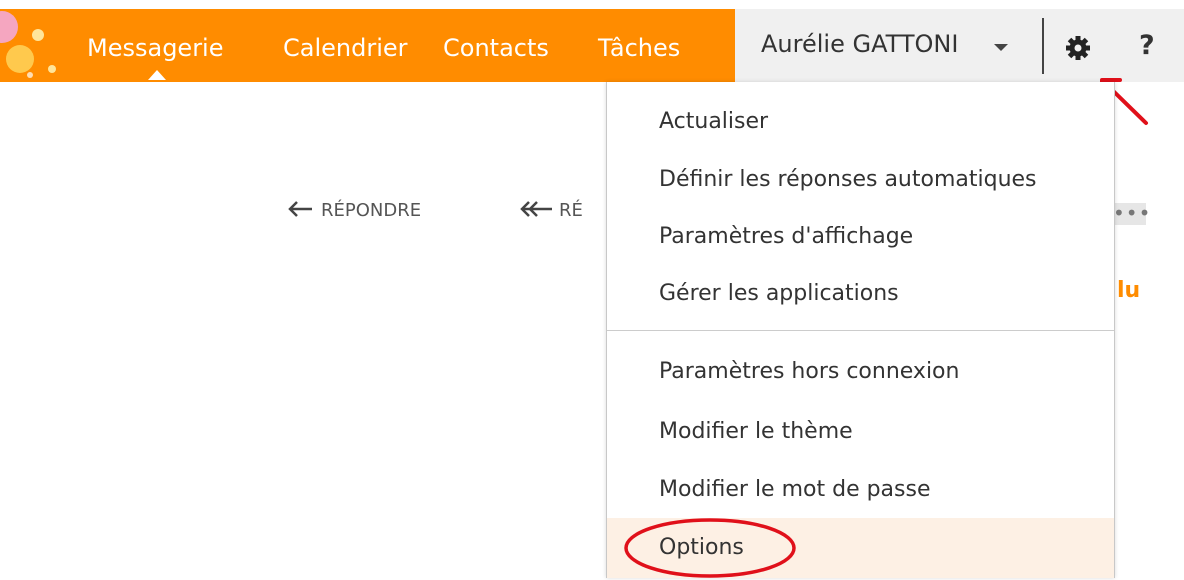 The image size is (1184, 580). I want to click on menu-item-mot-de-passe: Modifier le mot de passe, so click(860, 490).